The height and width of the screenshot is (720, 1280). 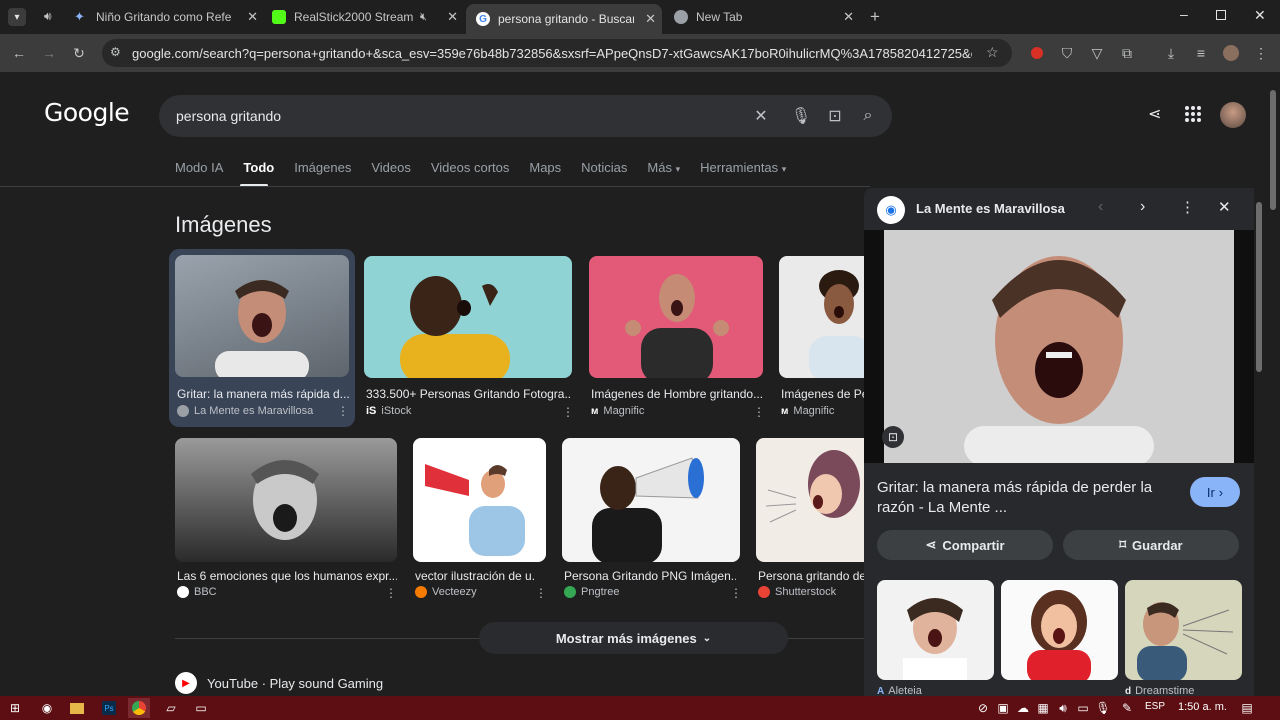 What do you see at coordinates (1259, 287) in the screenshot?
I see `panel-scrollbar` at bounding box center [1259, 287].